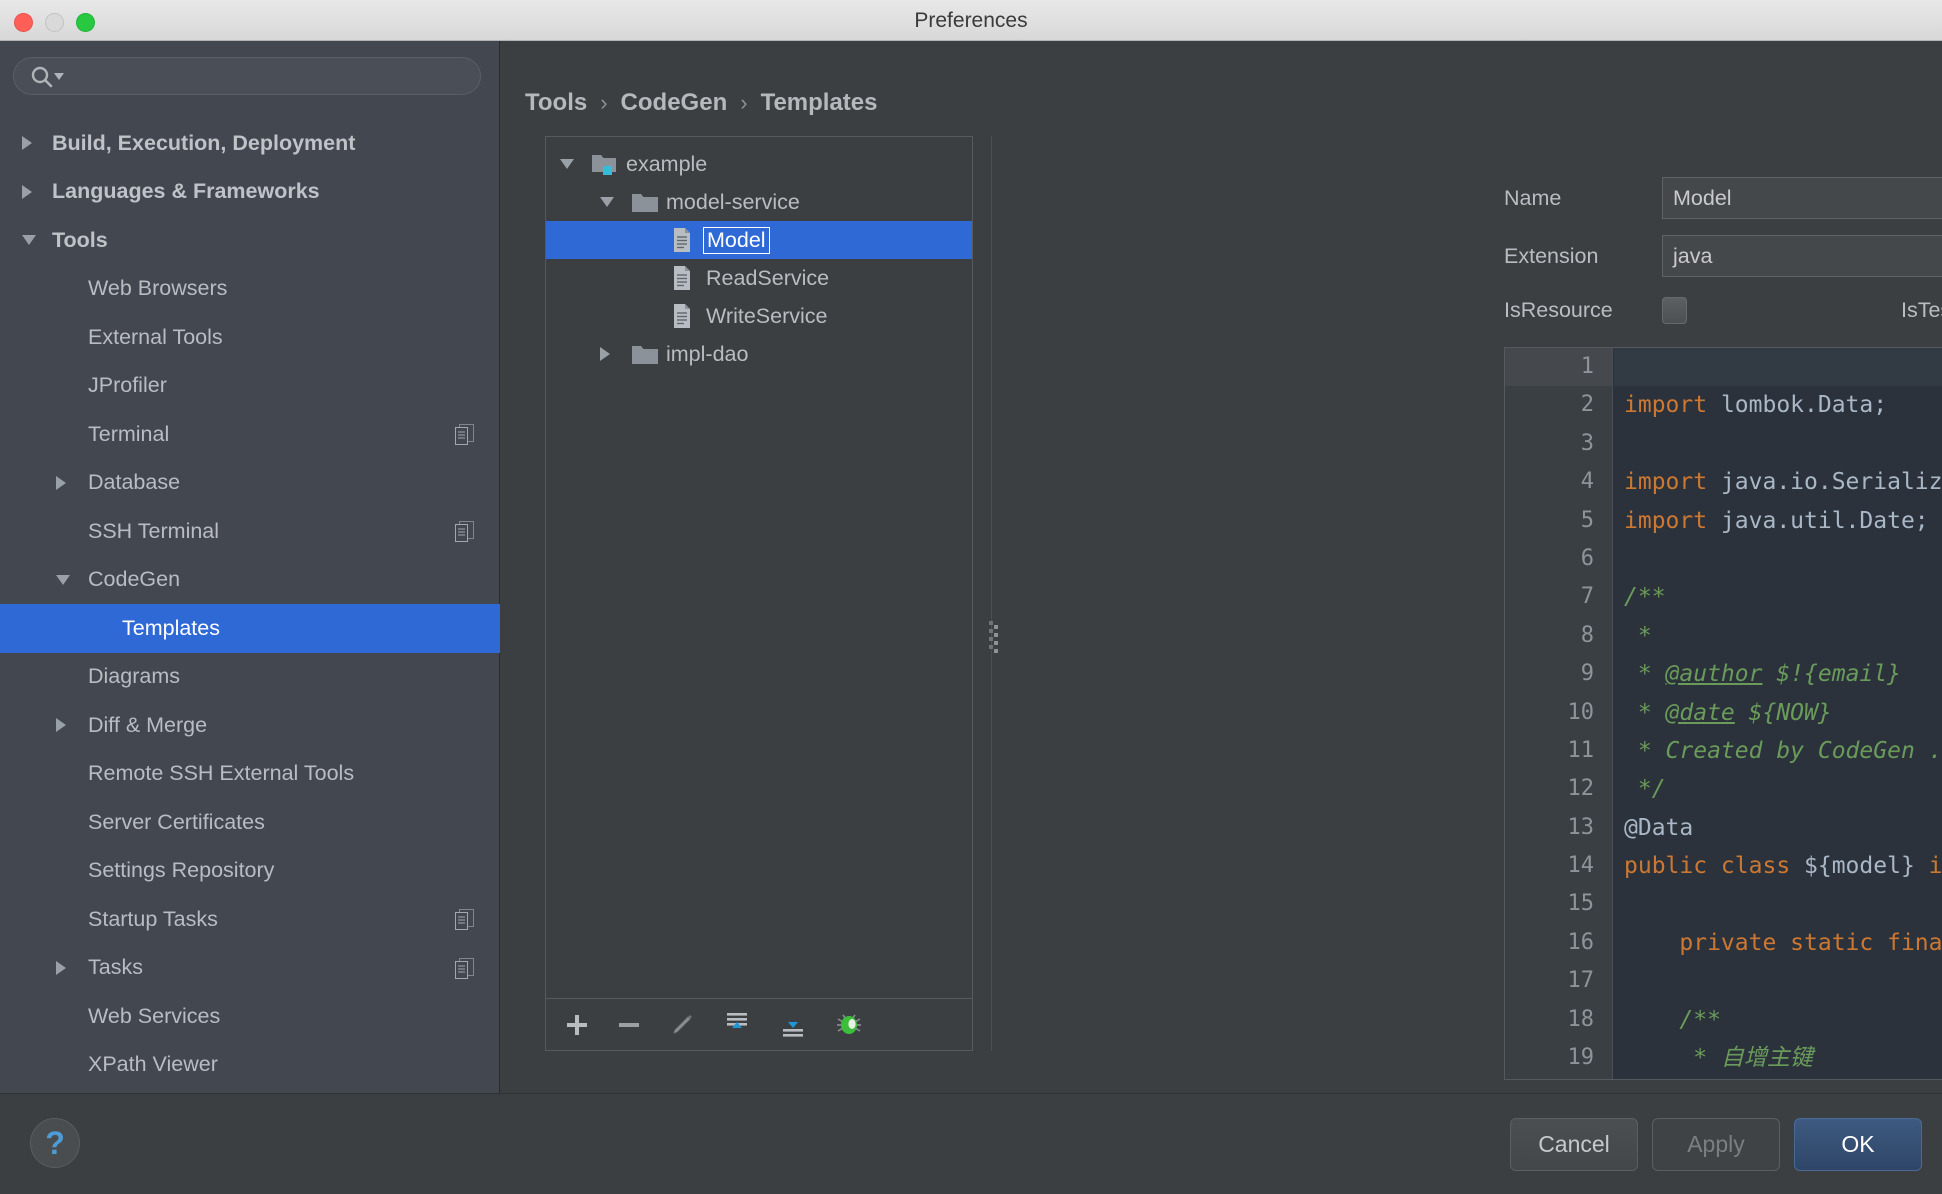  What do you see at coordinates (155, 336) in the screenshot?
I see `sidebar-item-label: External Tools` at bounding box center [155, 336].